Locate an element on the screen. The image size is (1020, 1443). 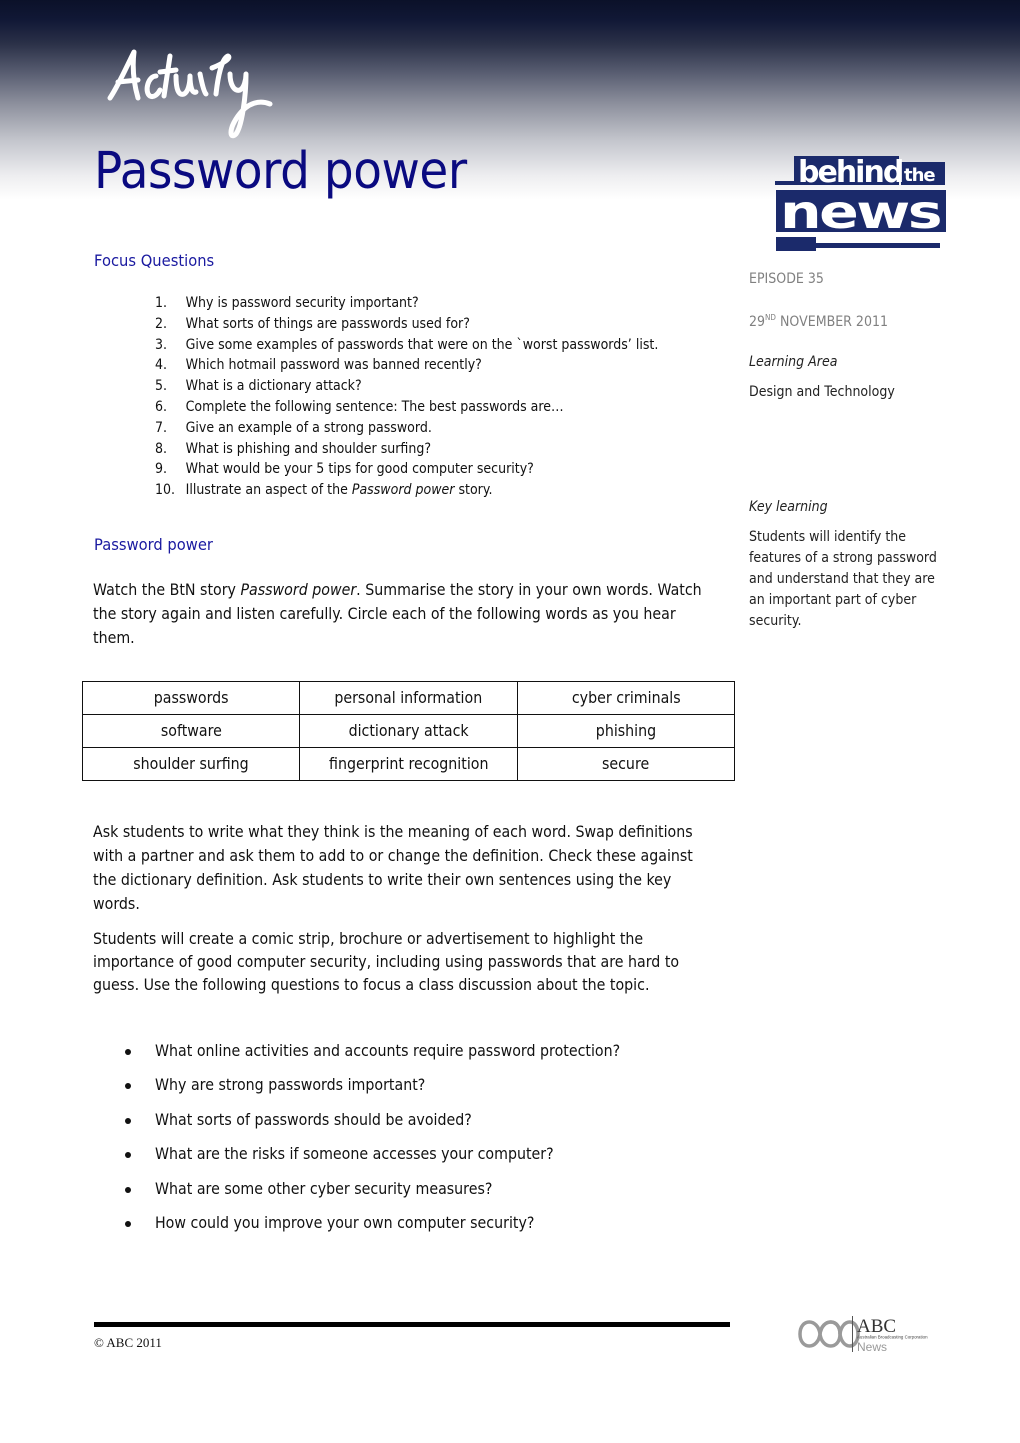
focus-questions-heading: Focus Questions is located at coordinates (154, 260).